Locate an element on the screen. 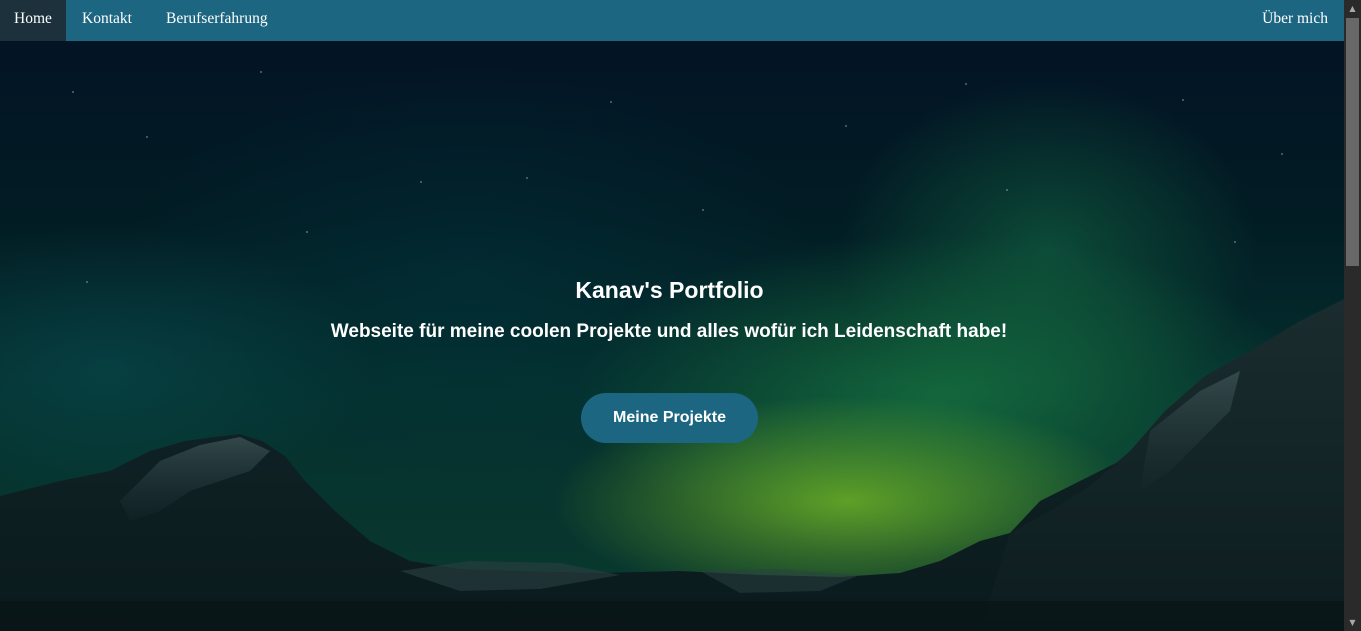  nav-berufserfahrung-link: Berufserfahrung is located at coordinates (217, 20).